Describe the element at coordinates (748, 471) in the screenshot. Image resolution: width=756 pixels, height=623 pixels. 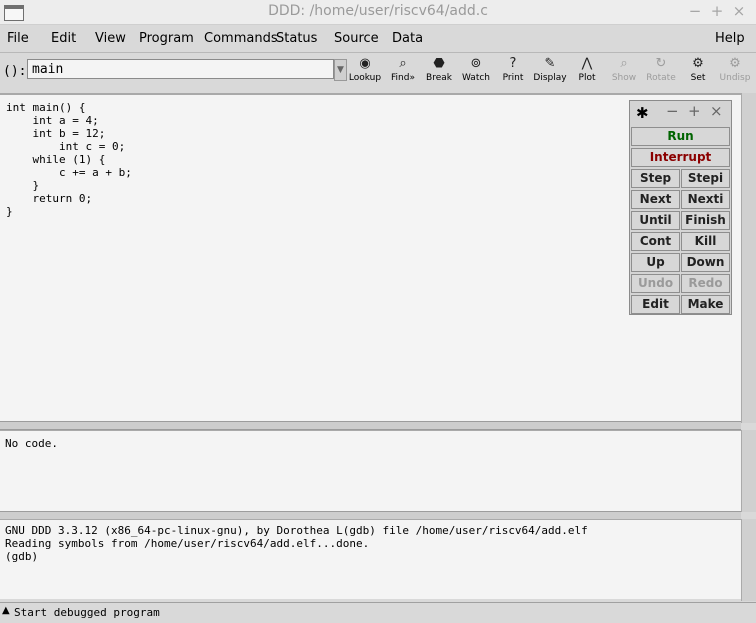
I see `code-scrollbar` at that location.